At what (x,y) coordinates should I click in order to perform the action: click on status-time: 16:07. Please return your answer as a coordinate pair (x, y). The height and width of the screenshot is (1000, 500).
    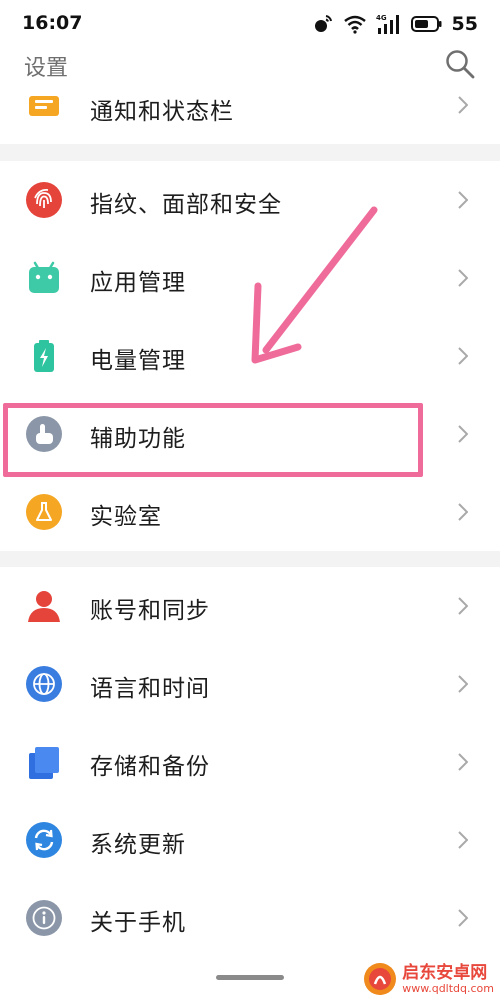
    Looking at the image, I should click on (52, 23).